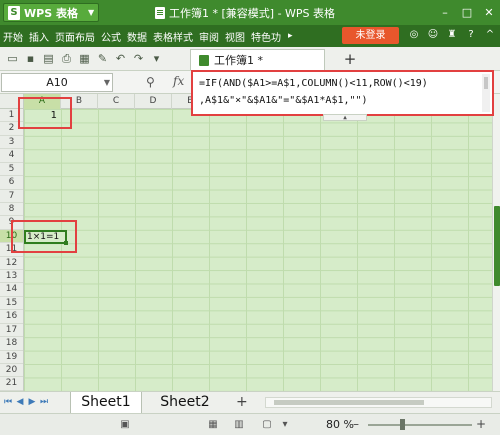  I want to click on column-header-d: D, so click(153, 101).